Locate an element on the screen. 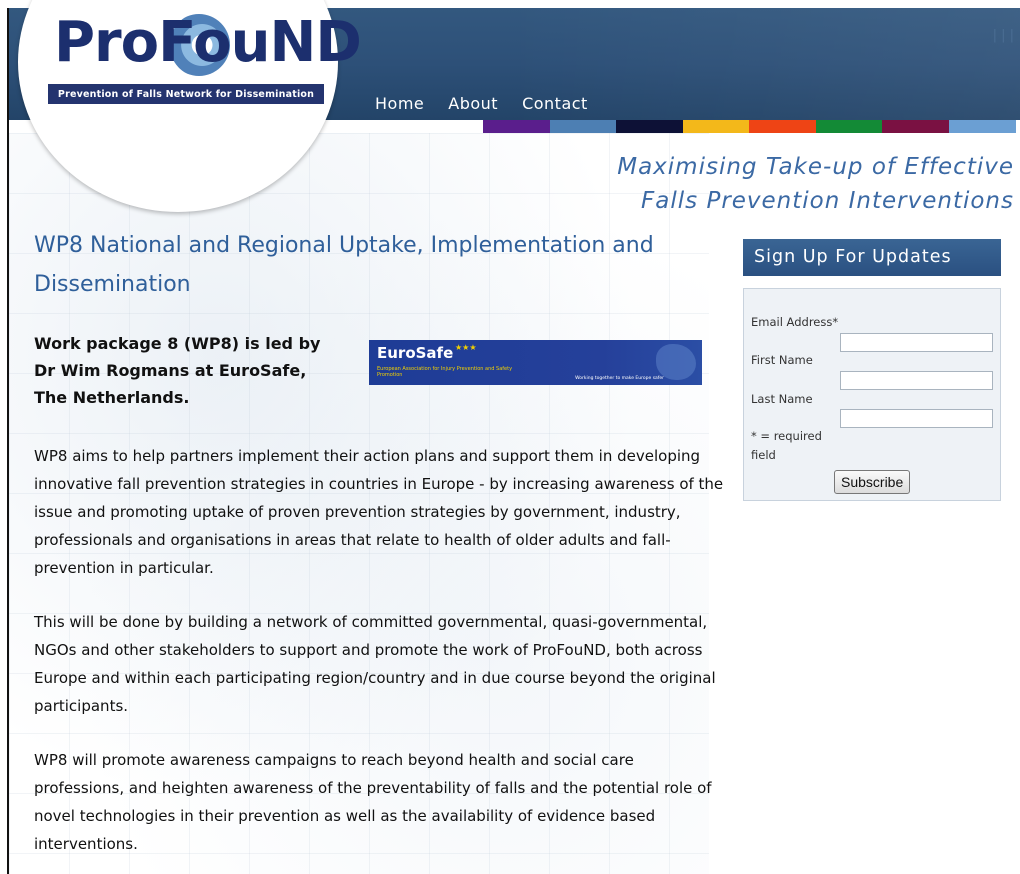 The image size is (1020, 874). email-field is located at coordinates (916, 342).